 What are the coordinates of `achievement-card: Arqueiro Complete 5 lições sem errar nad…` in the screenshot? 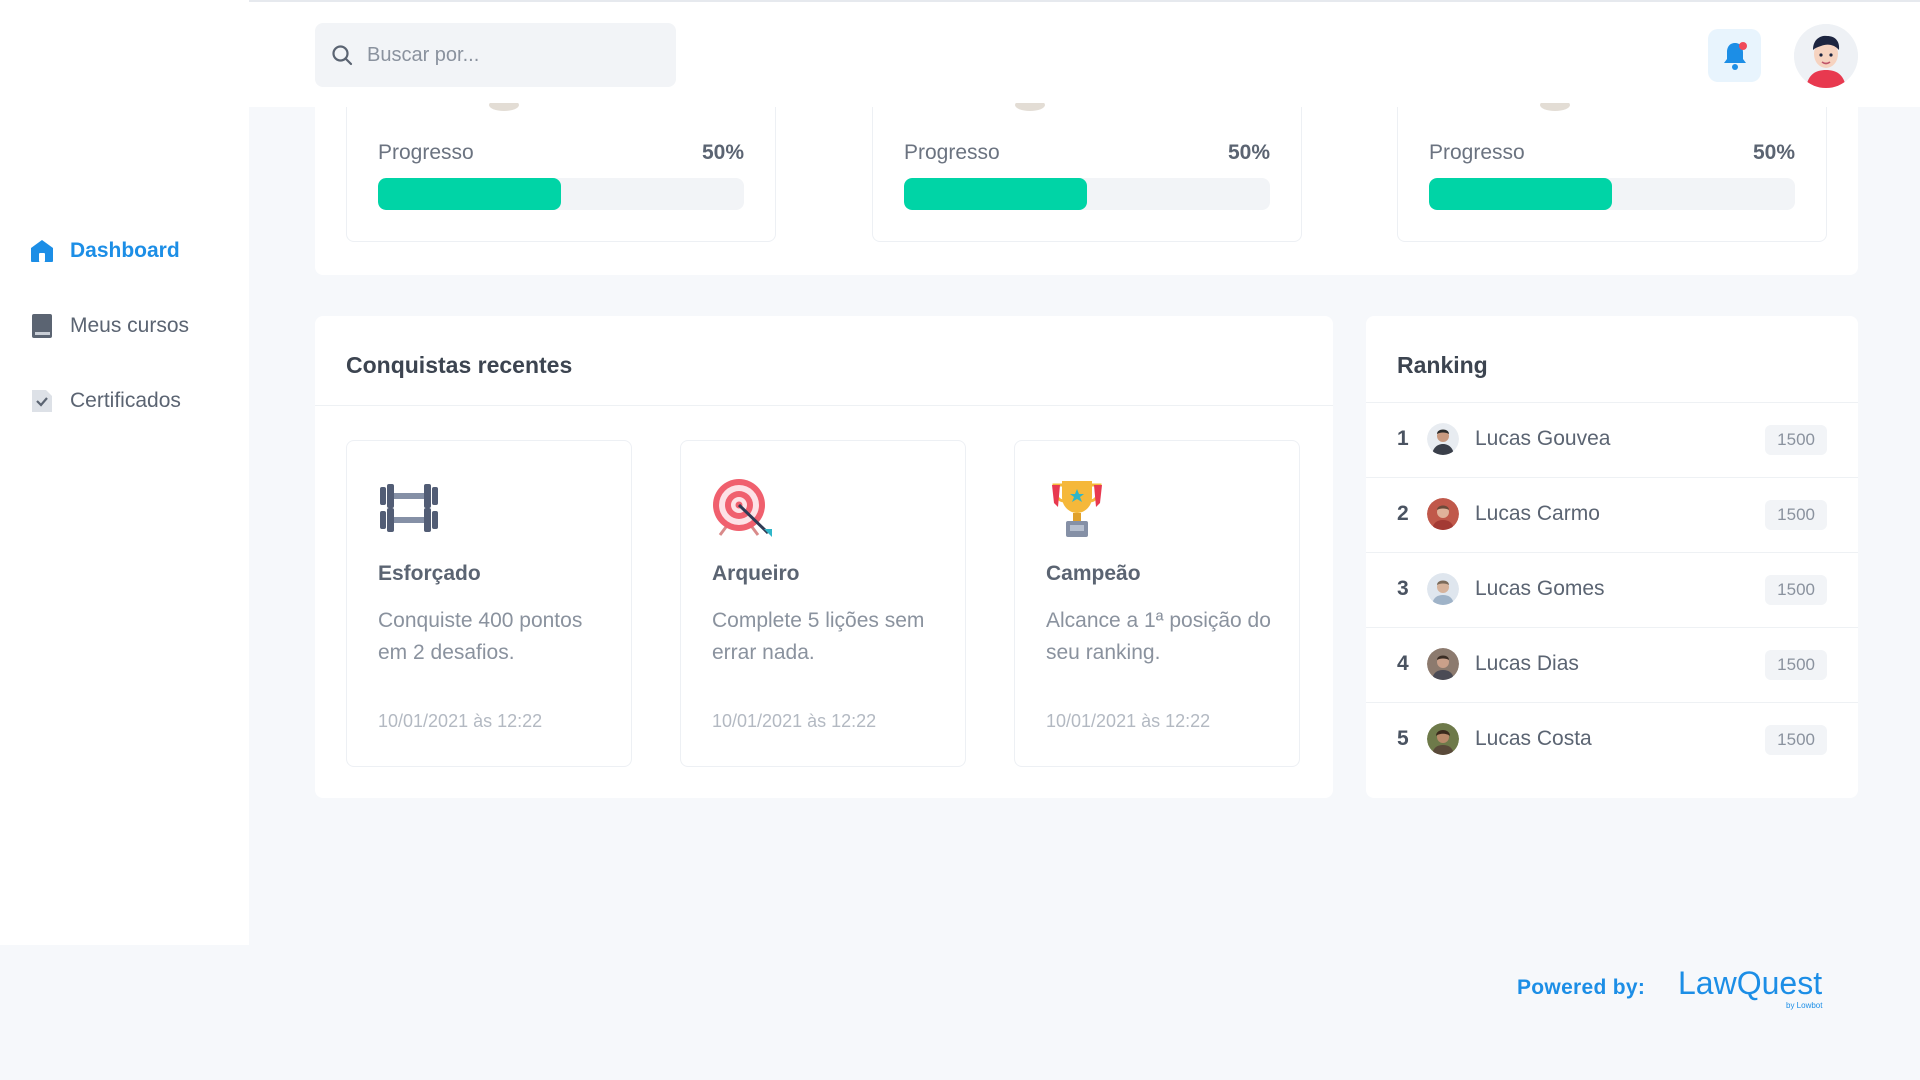 It's located at (823, 603).